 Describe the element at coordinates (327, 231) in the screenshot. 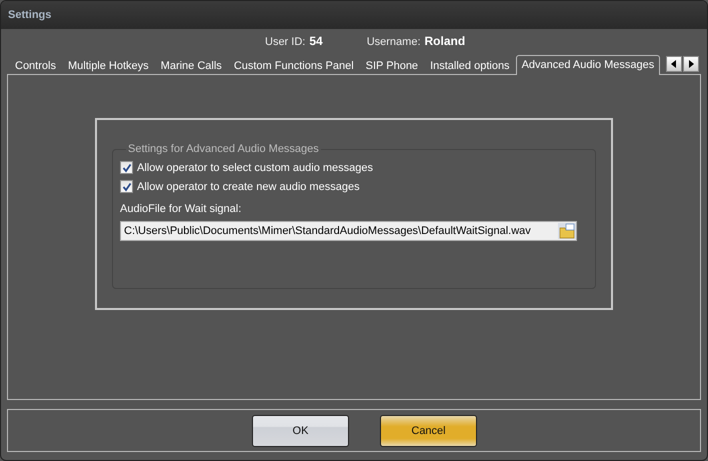

I see `file-path-value: C:\Users\Public\Documents\Mimer\StandardAudioMessages\DefaultWaitSignal.wav` at that location.